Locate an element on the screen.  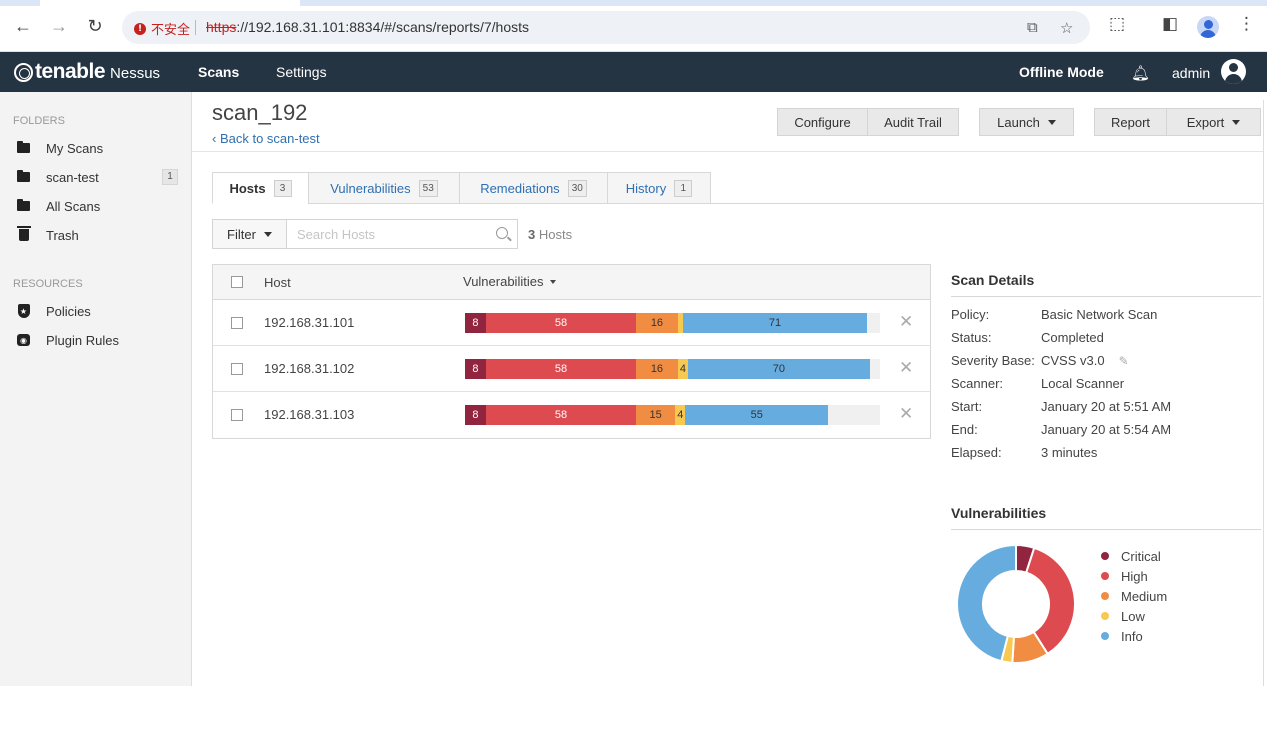
info-segment: 55 is located at coordinates (757, 415).